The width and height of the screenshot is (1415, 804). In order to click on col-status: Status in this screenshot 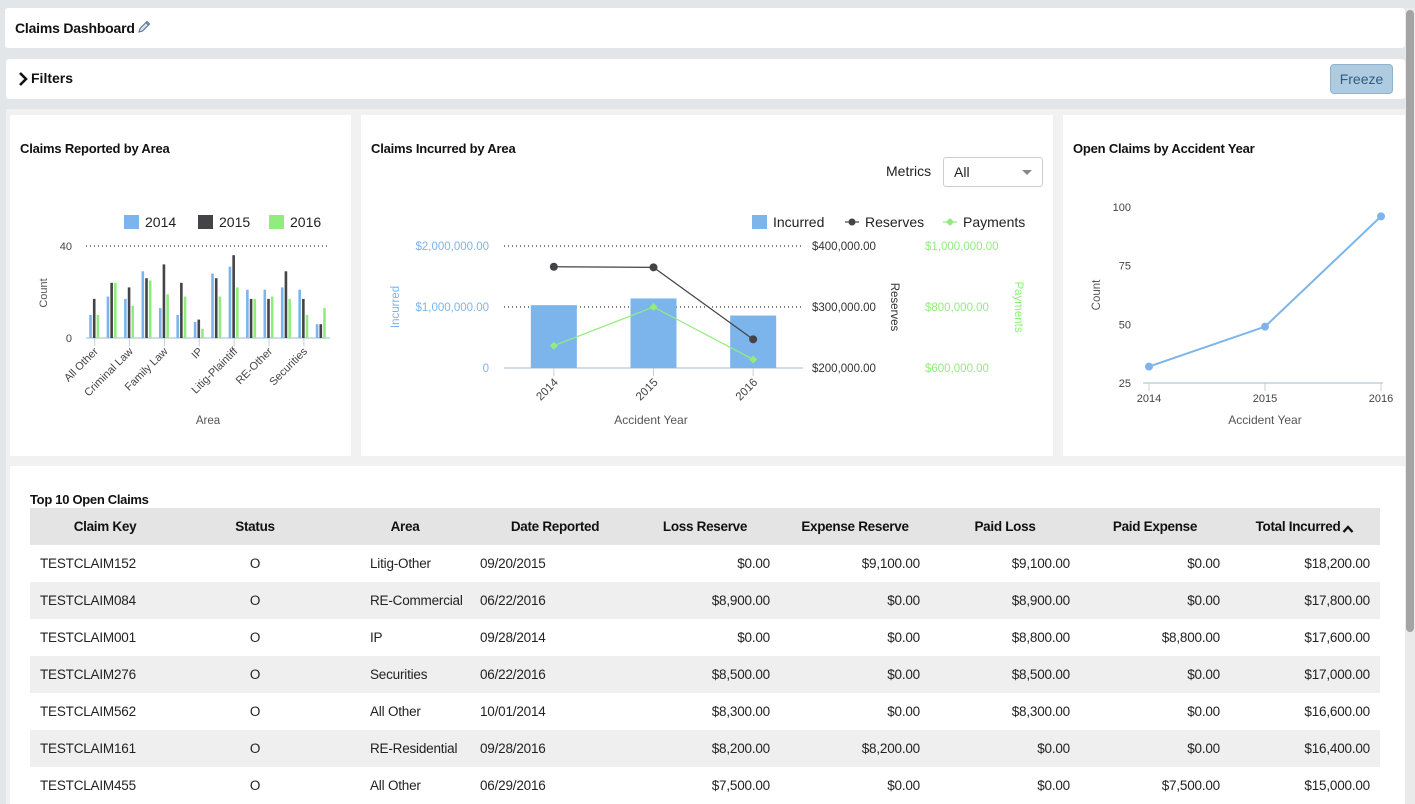, I will do `click(255, 526)`.